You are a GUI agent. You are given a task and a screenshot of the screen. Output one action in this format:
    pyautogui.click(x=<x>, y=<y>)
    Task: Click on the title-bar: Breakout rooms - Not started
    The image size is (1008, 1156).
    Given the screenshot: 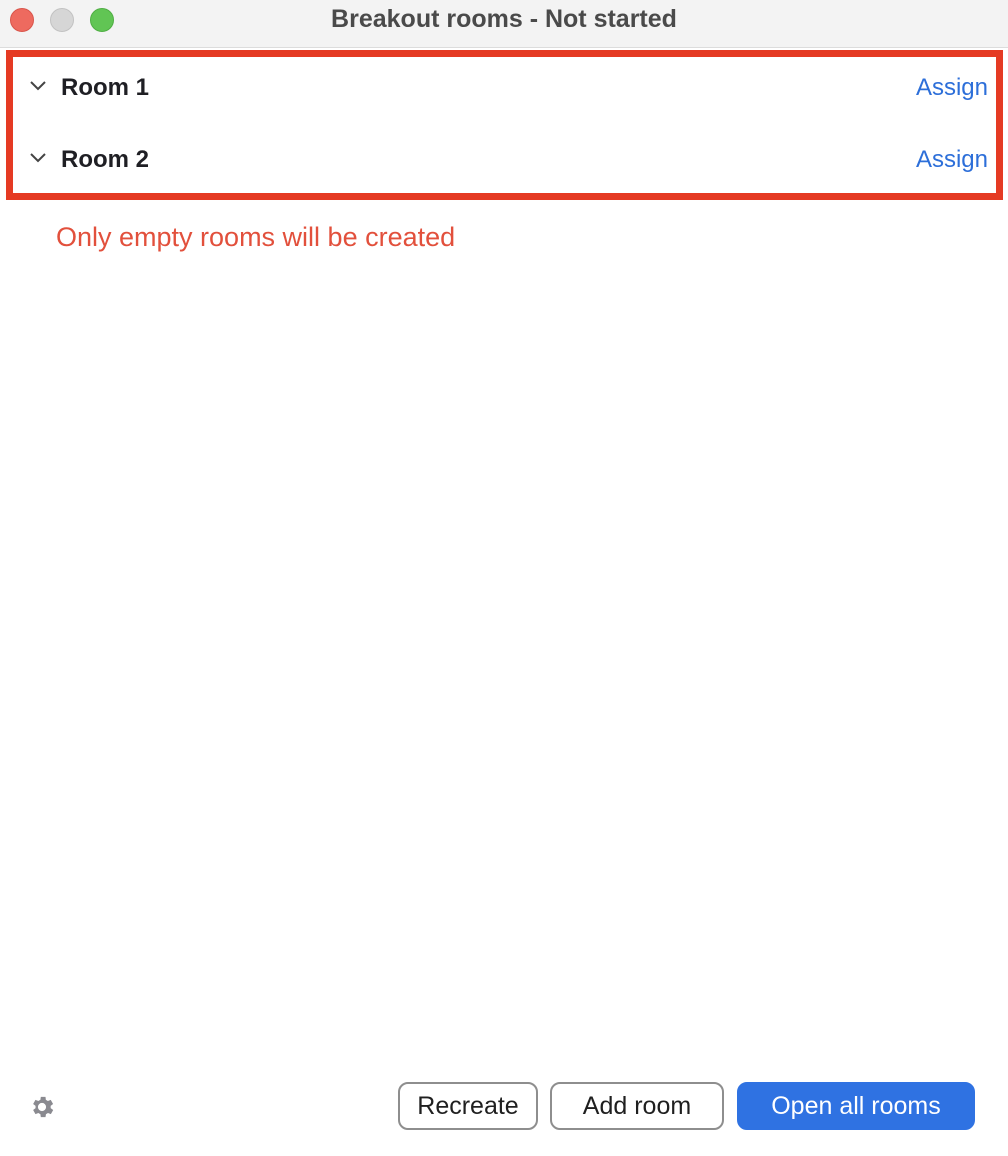 What is the action you would take?
    pyautogui.click(x=504, y=24)
    